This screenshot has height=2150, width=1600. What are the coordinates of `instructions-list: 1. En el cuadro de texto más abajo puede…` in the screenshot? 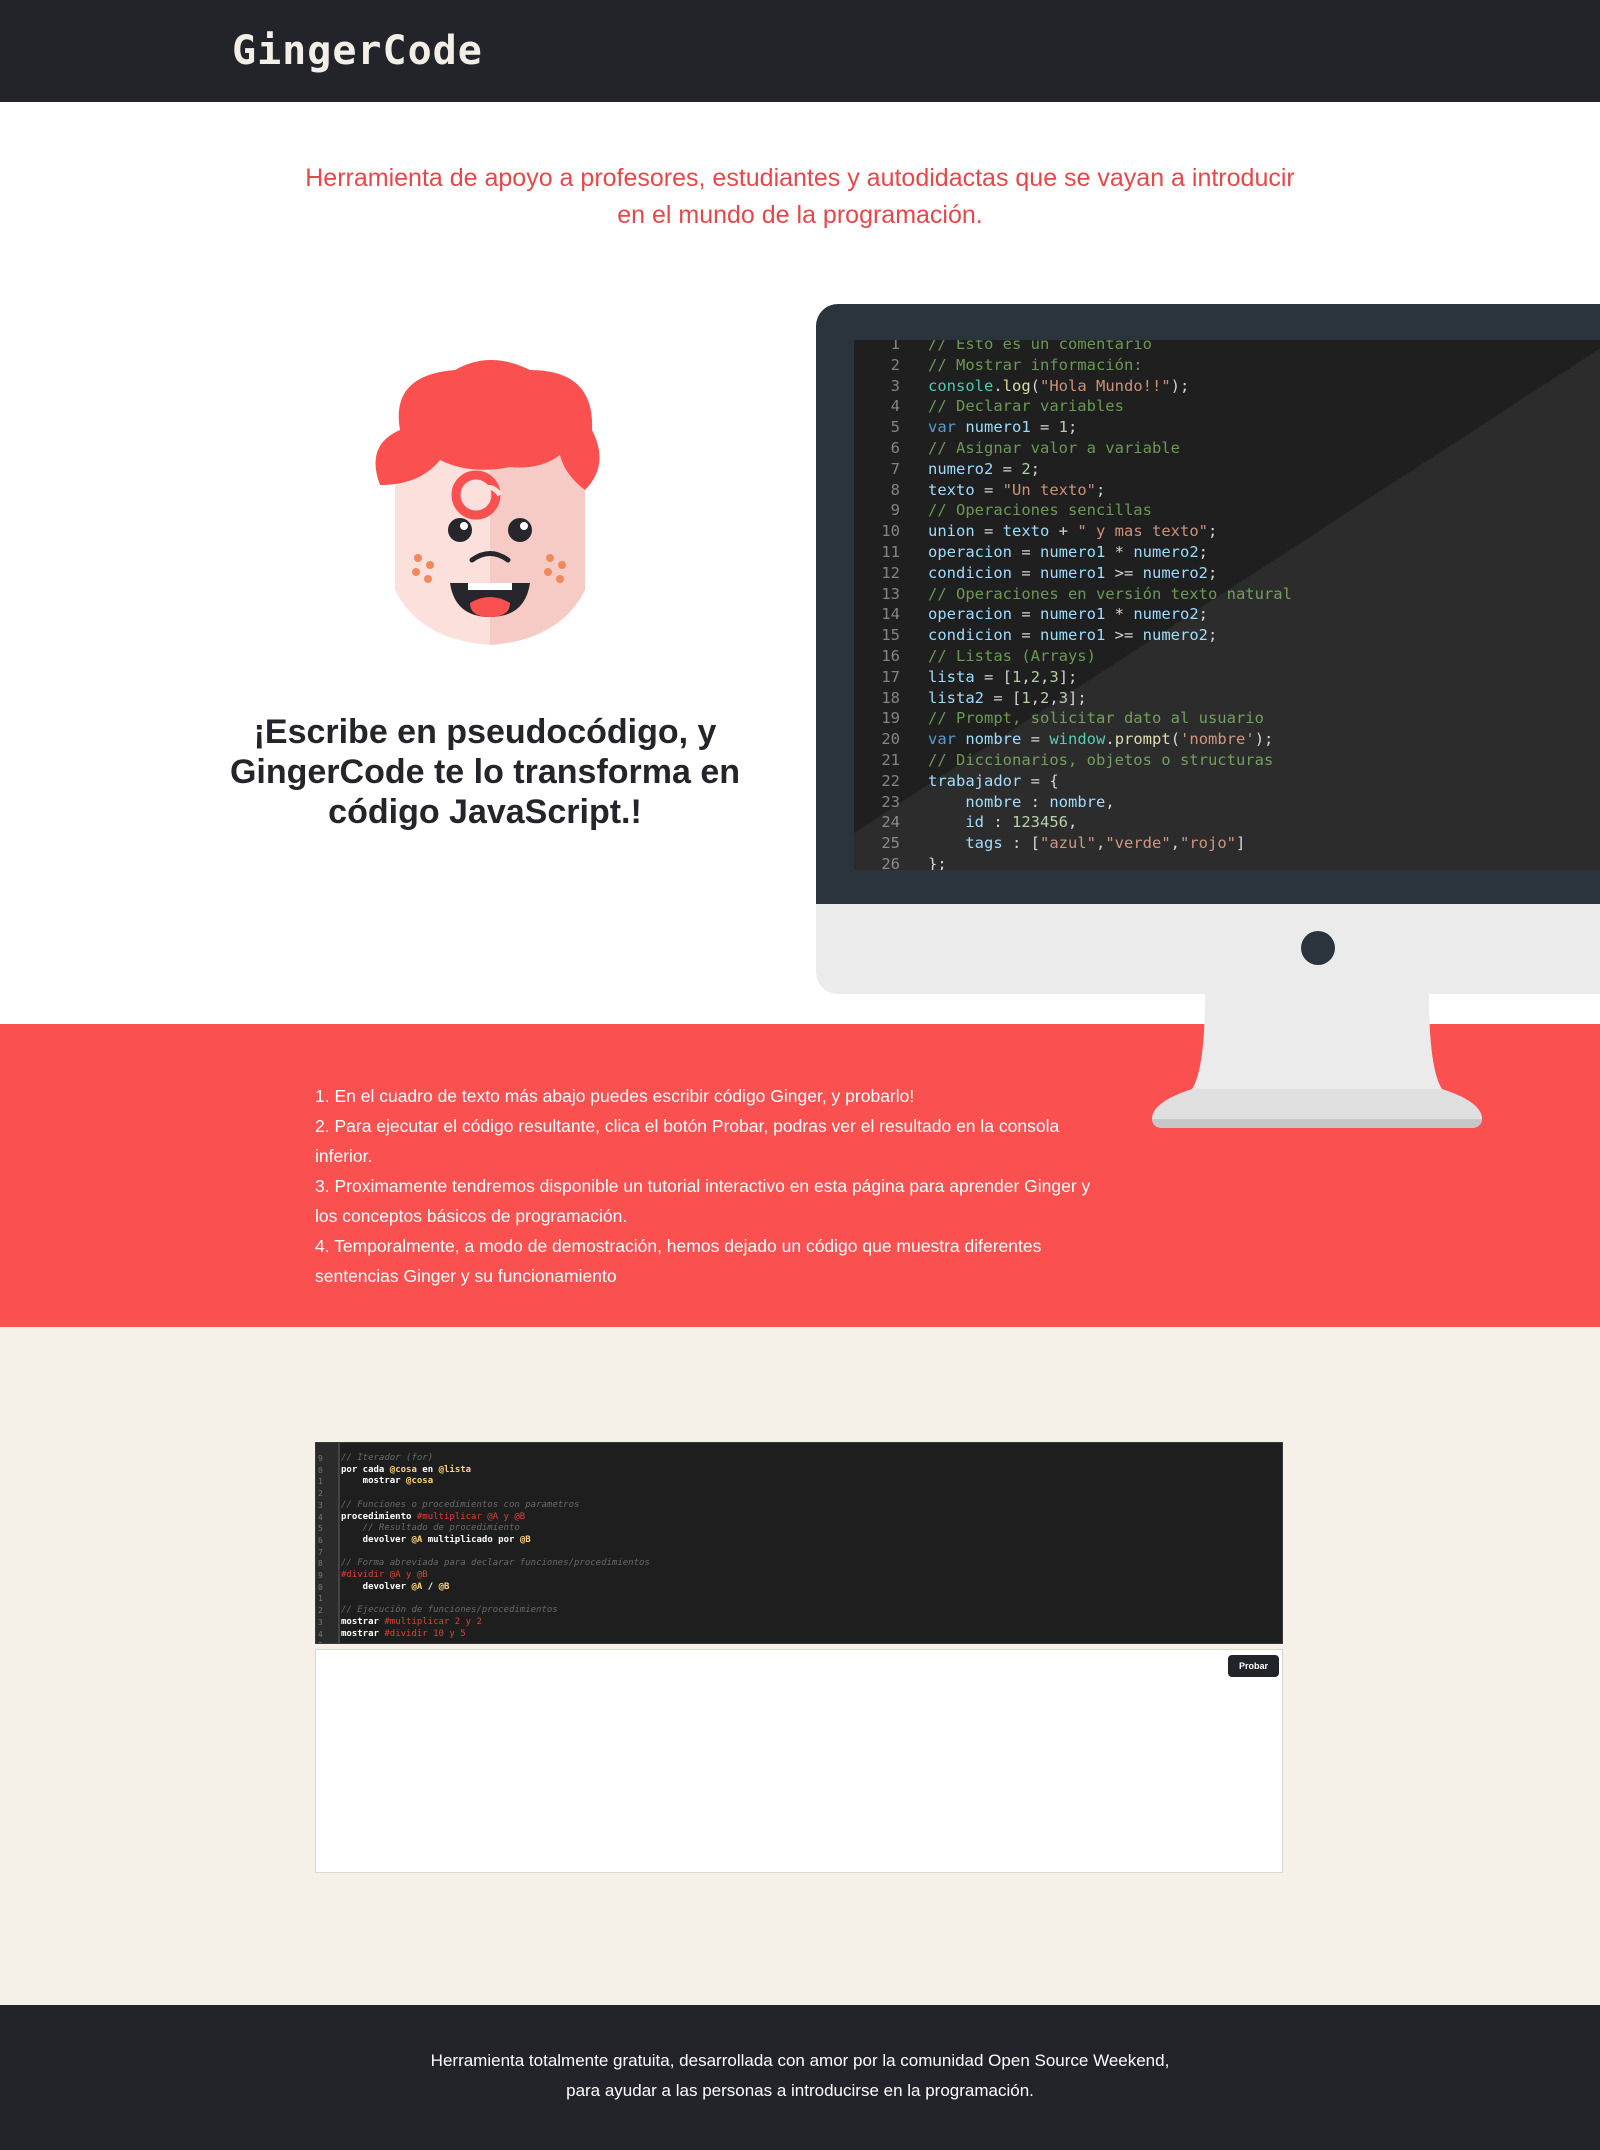 It's located at (705, 1186).